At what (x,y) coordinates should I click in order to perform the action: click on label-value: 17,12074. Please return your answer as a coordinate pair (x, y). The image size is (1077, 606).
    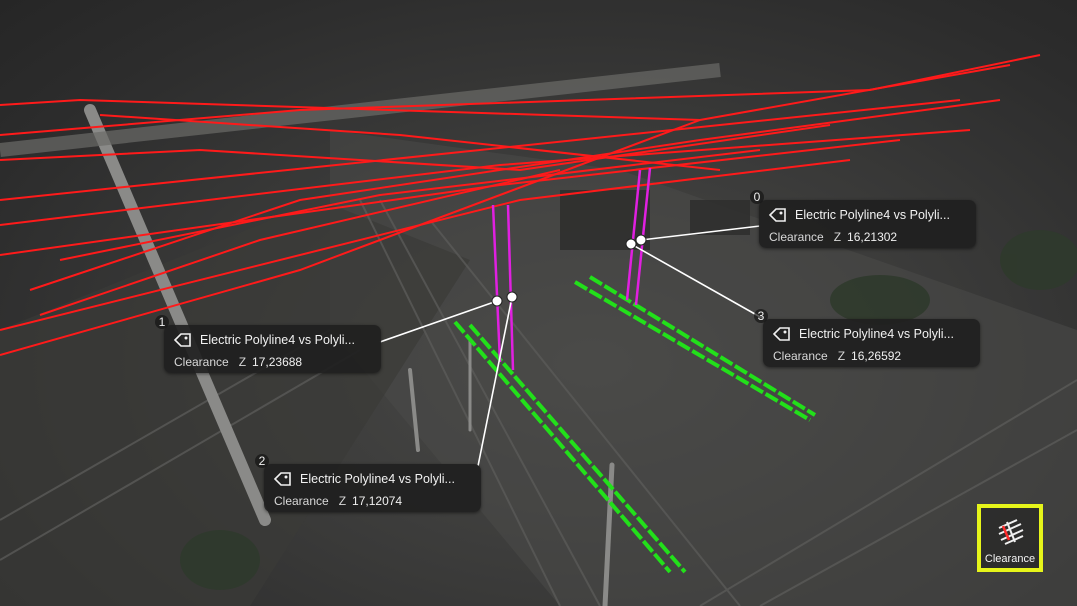
    Looking at the image, I should click on (377, 501).